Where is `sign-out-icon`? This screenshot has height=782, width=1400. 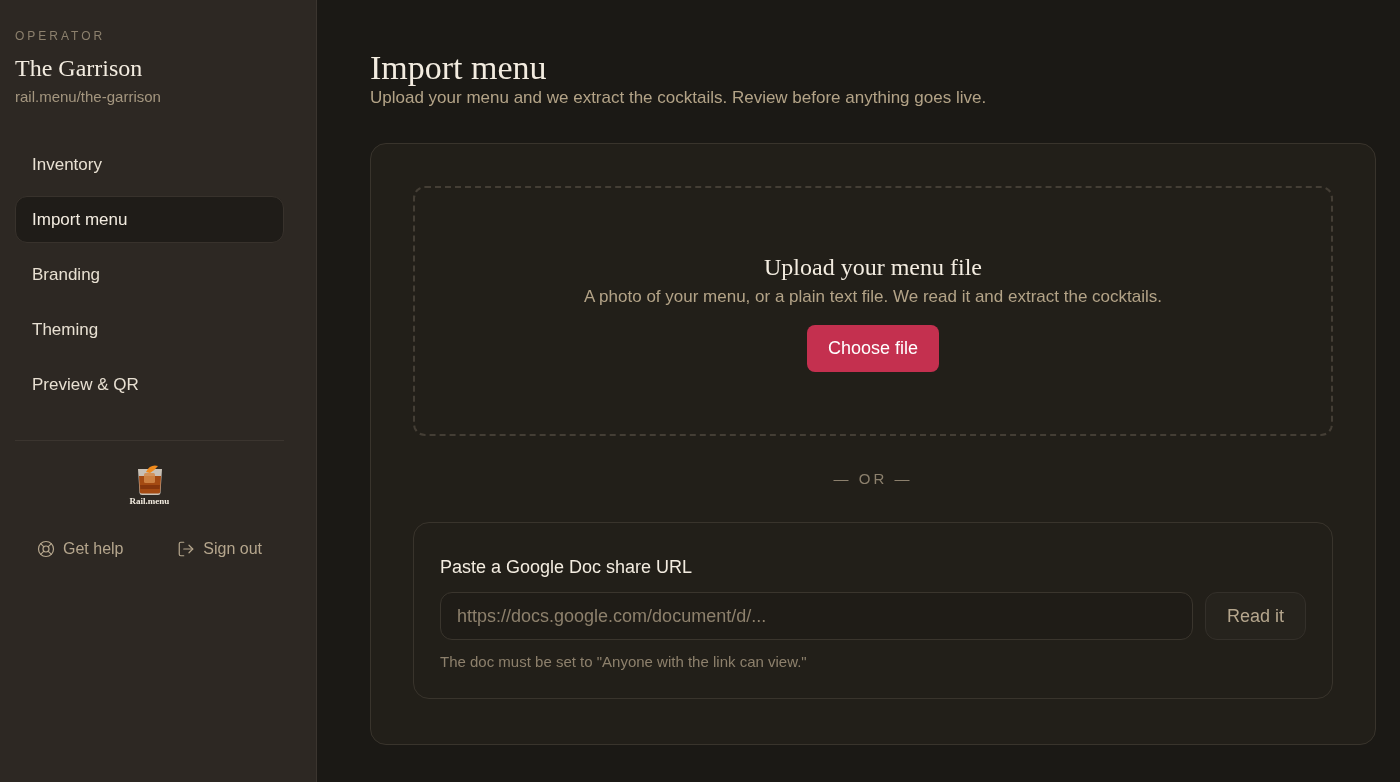 sign-out-icon is located at coordinates (186, 549).